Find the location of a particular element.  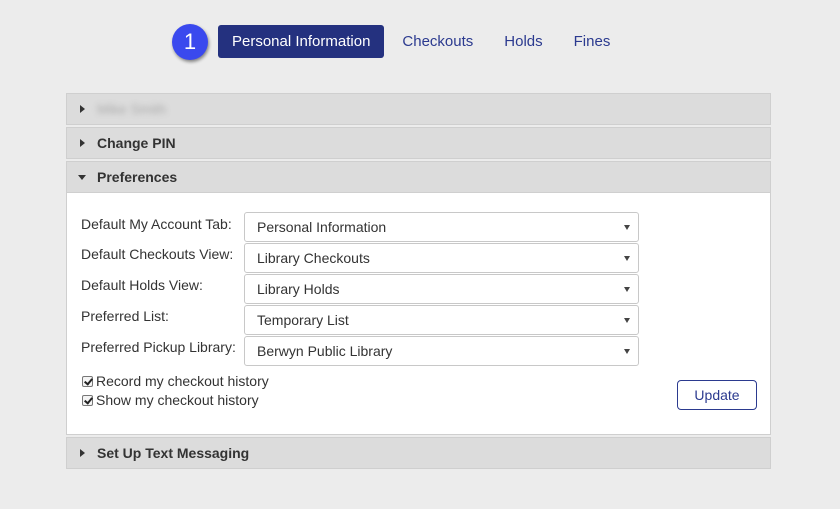

default-account-tab-select: Personal Information is located at coordinates (441, 227).